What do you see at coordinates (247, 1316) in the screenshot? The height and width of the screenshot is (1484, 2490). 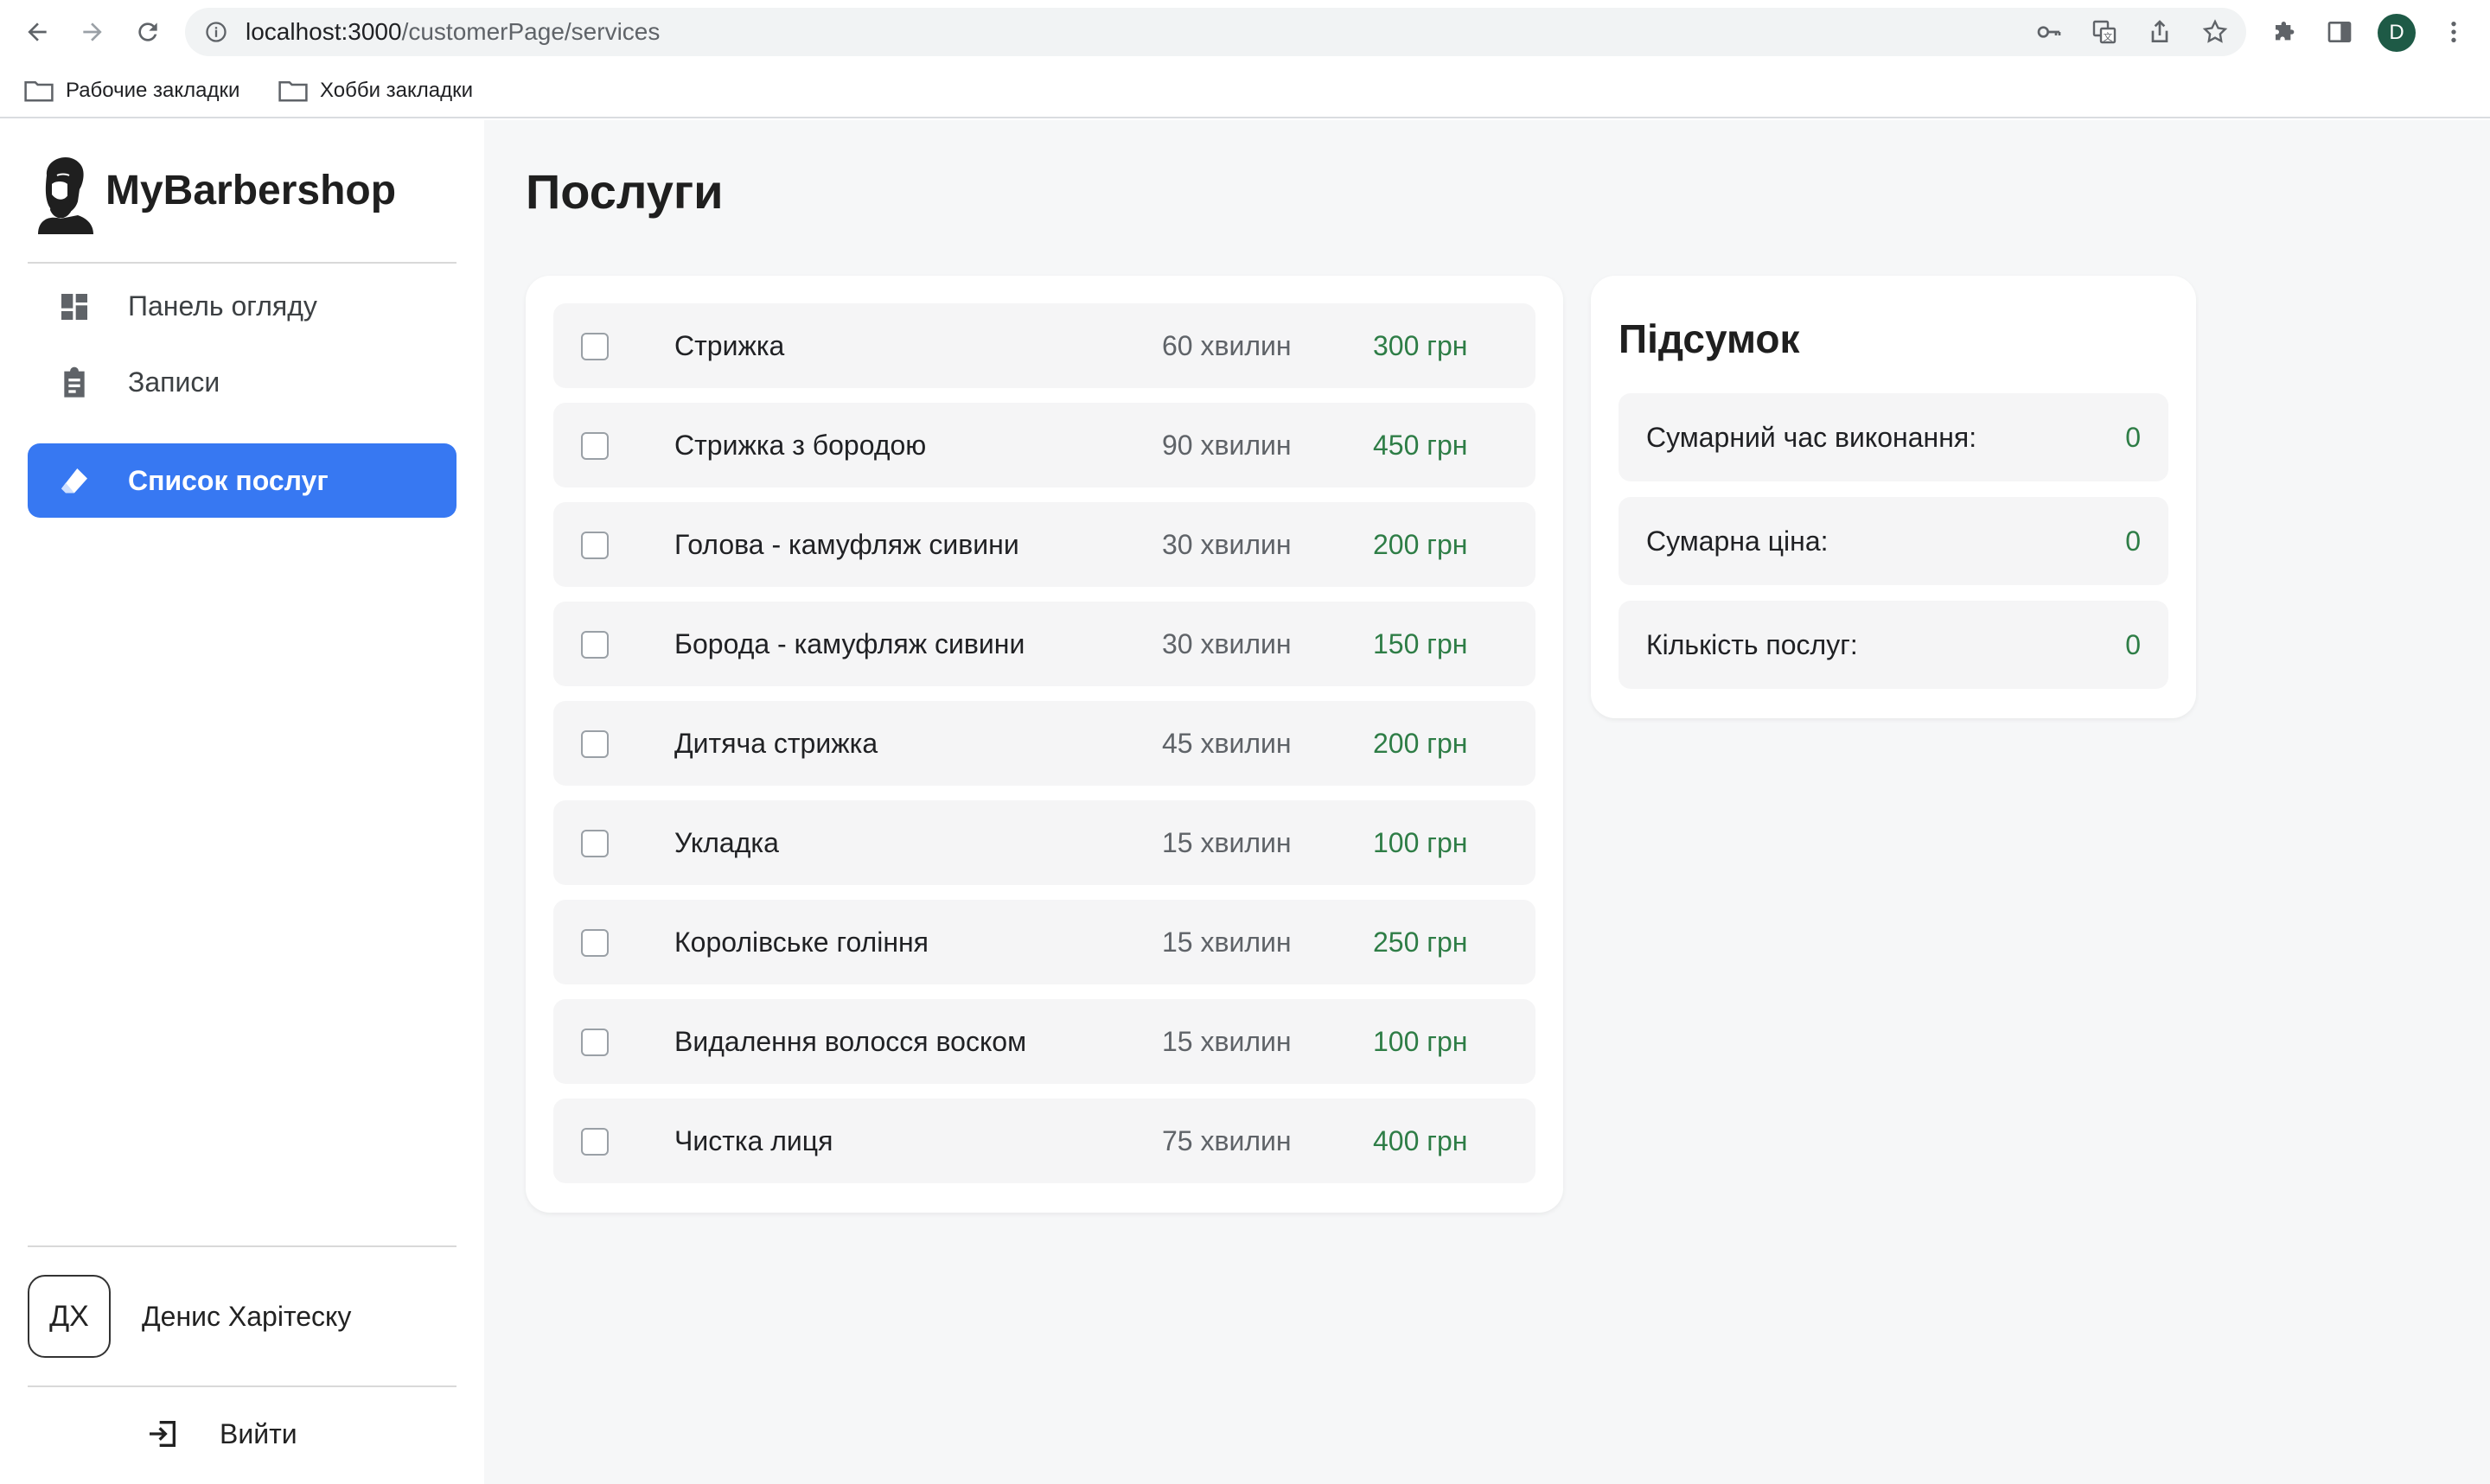 I see `user-name: Денис Харітеску` at bounding box center [247, 1316].